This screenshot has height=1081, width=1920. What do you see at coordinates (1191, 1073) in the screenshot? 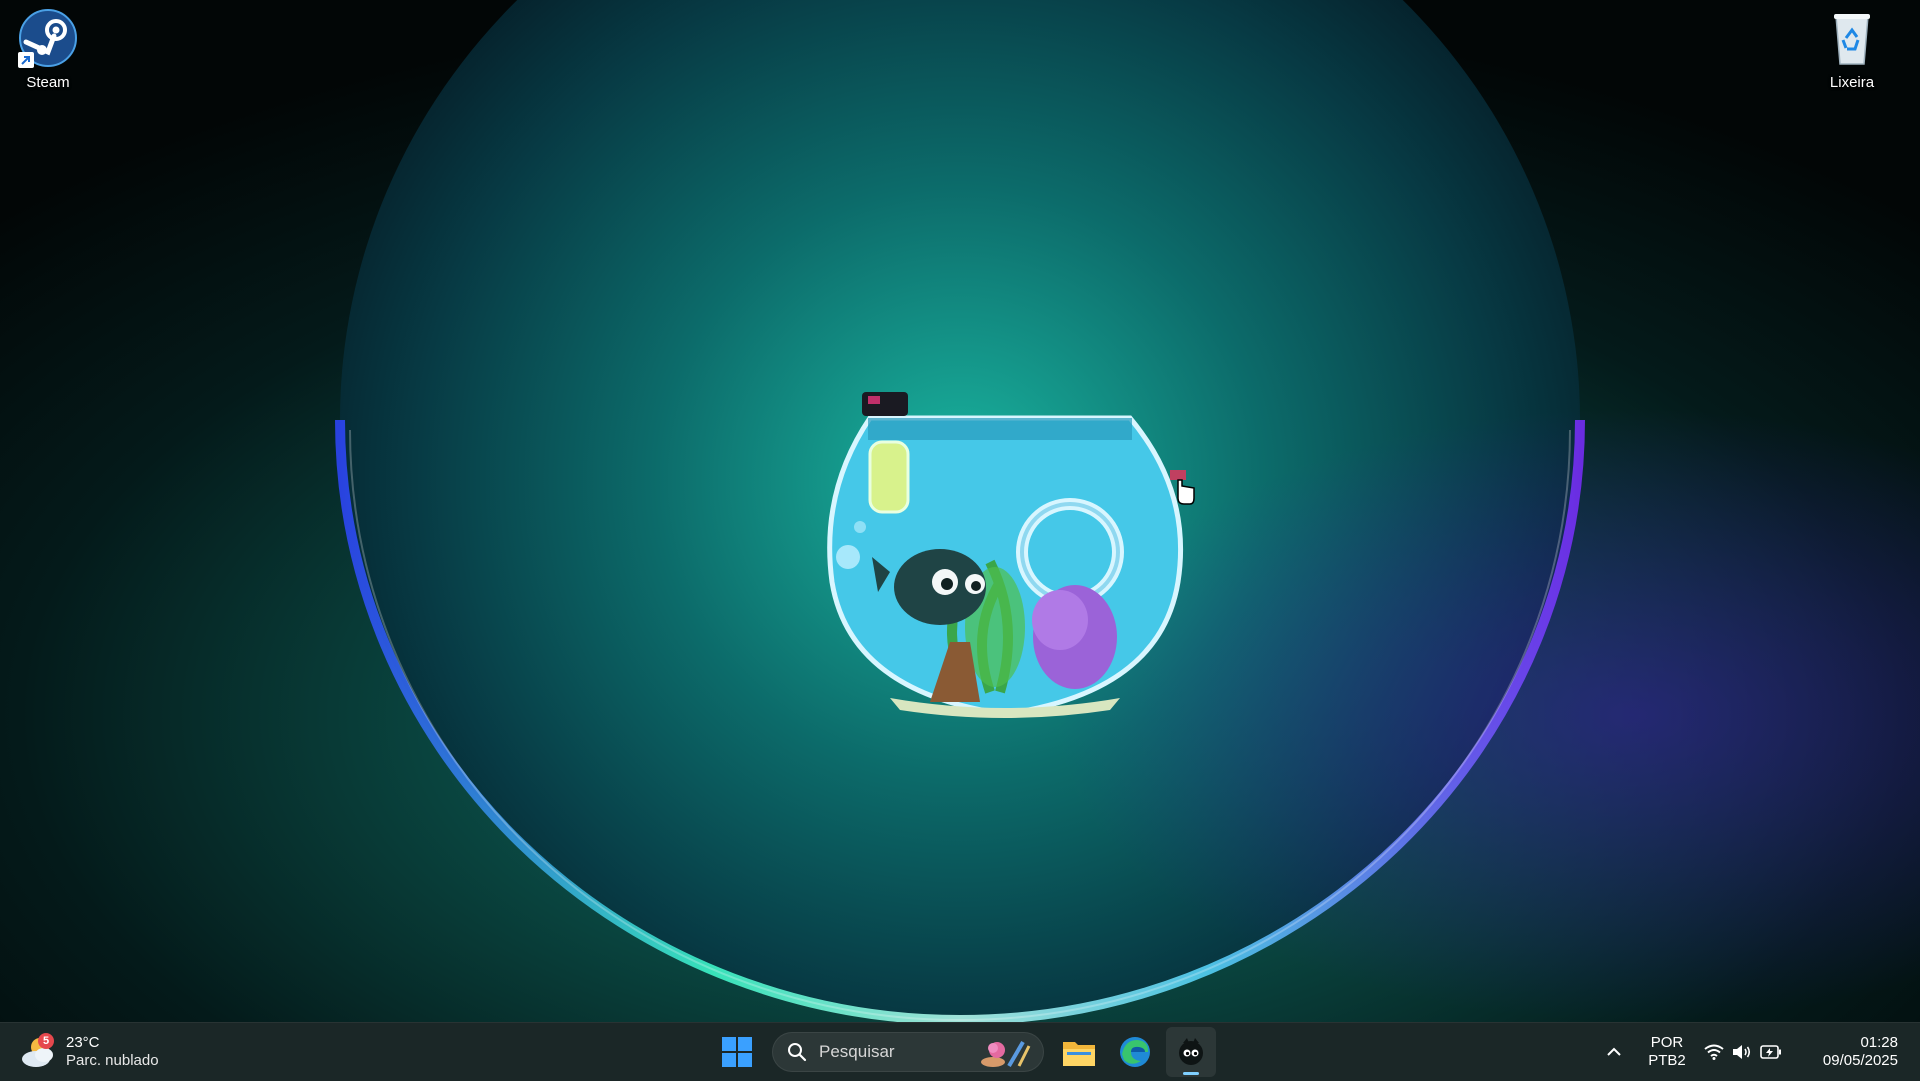
I see `active-app-indicator` at bounding box center [1191, 1073].